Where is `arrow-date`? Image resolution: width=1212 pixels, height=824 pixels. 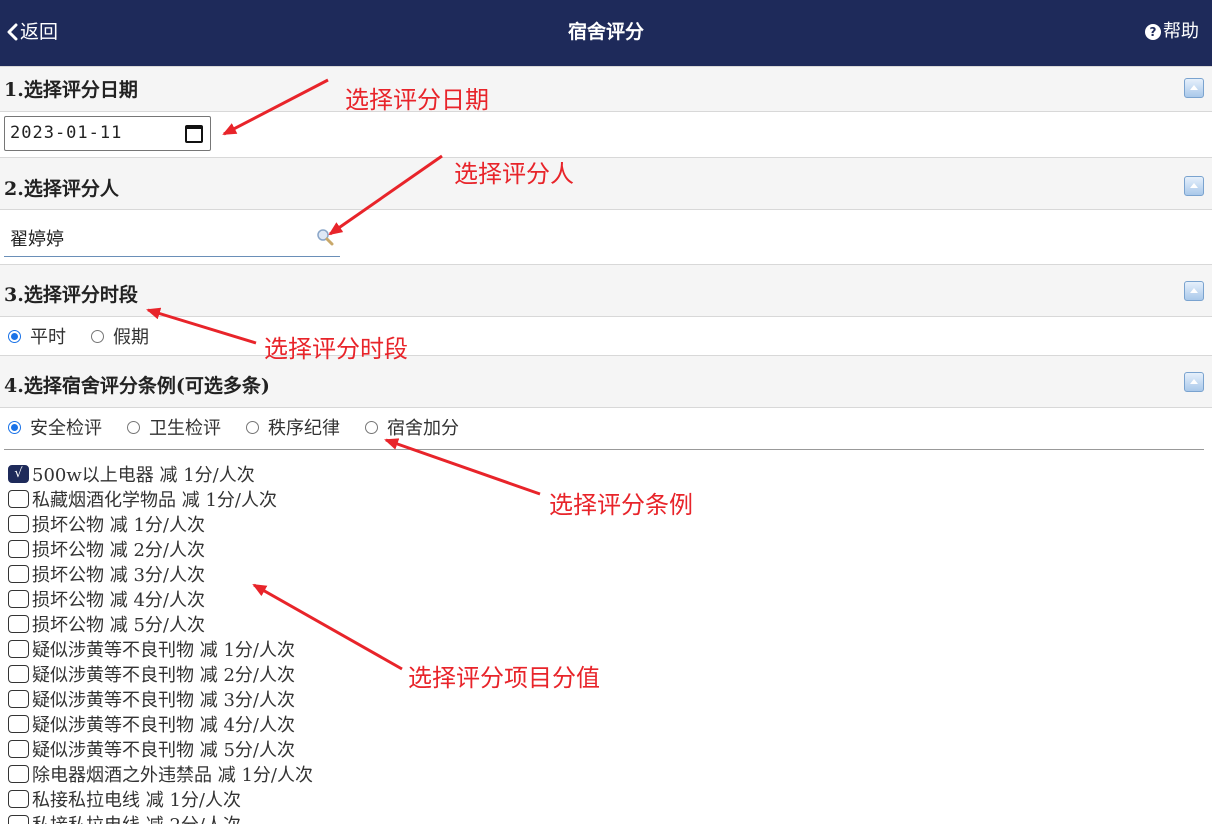 arrow-date is located at coordinates (275, 107).